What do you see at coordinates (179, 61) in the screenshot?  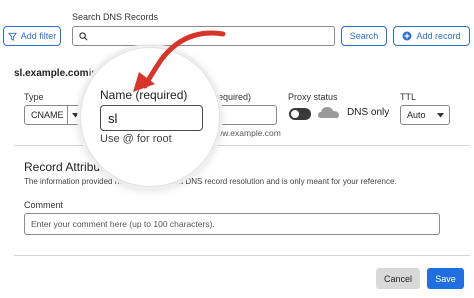 I see `annotation-arrow-icon` at bounding box center [179, 61].